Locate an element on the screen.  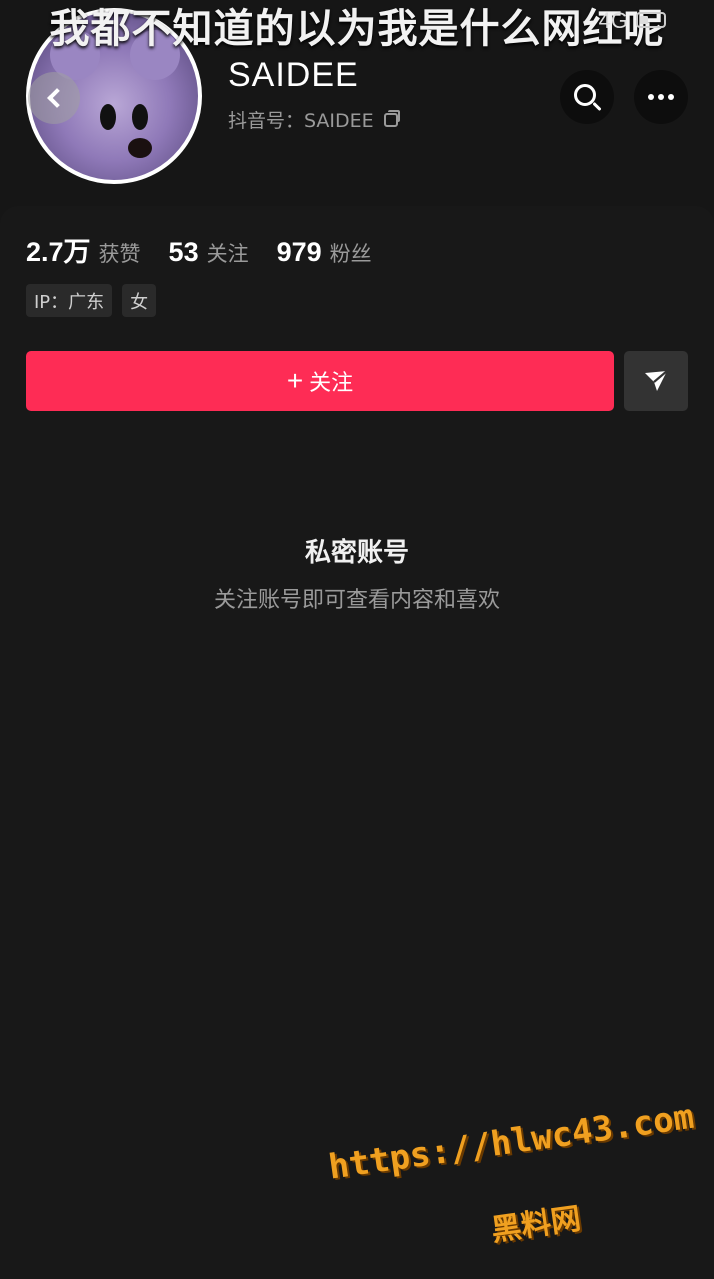
douyin-id-text: 抖音号：SAIDEE is located at coordinates (301, 121).